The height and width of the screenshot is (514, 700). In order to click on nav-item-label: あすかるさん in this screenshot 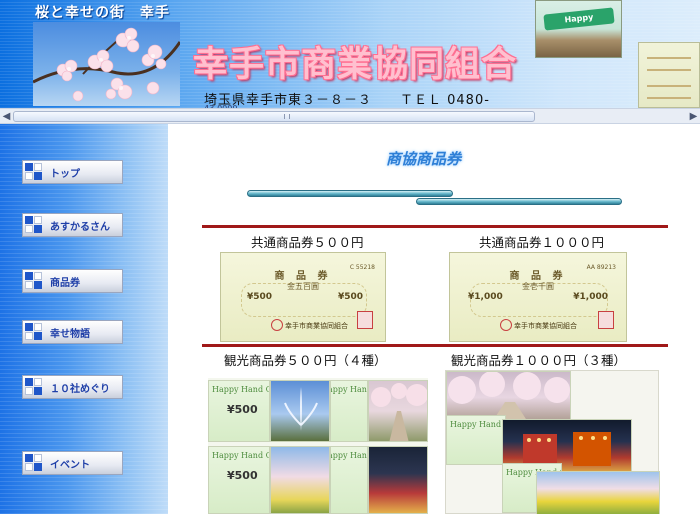, I will do `click(80, 227)`.